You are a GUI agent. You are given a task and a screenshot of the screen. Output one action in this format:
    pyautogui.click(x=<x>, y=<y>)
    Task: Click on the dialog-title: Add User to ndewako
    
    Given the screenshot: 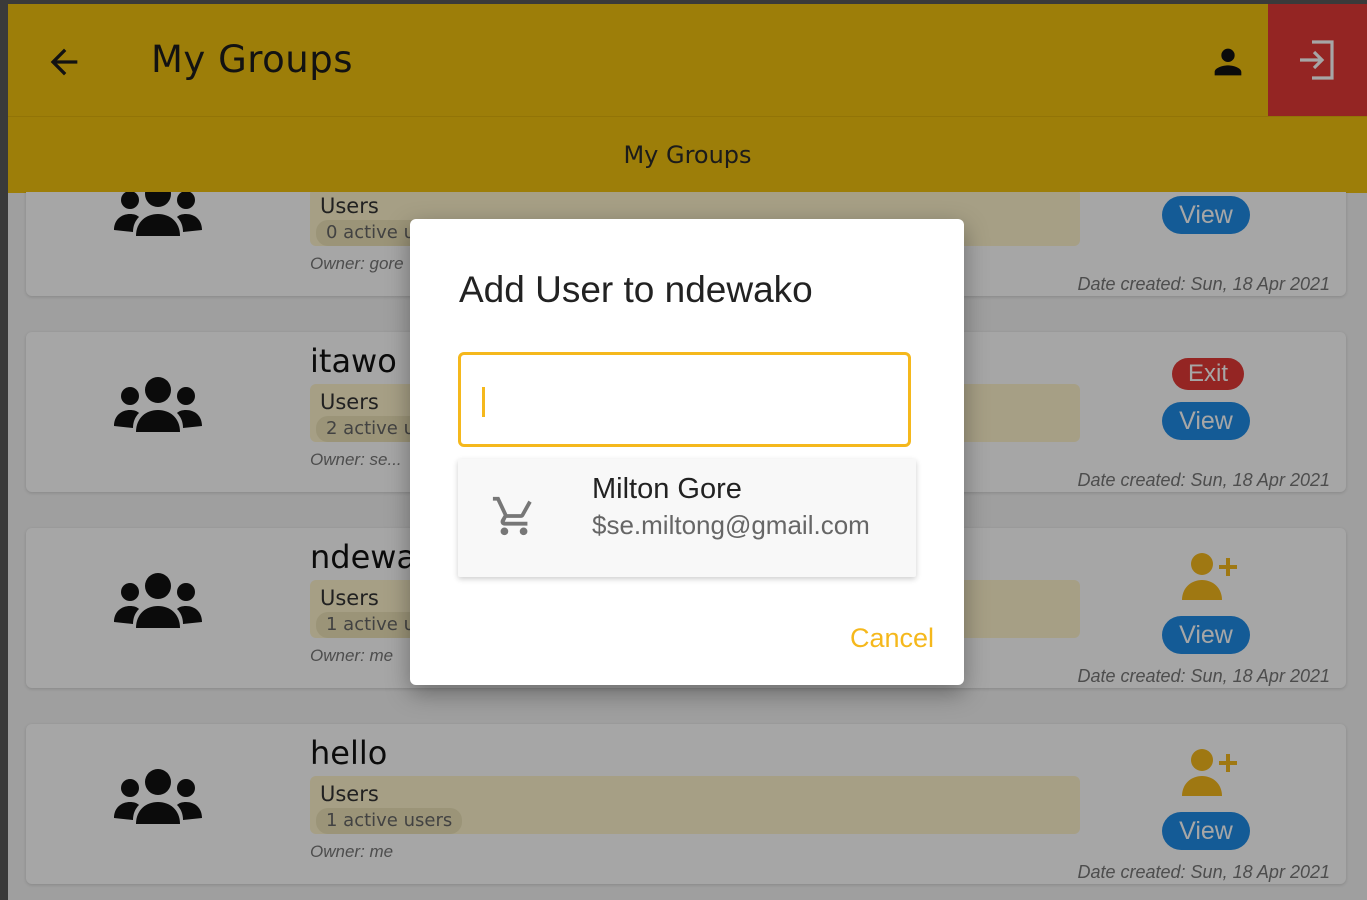 What is the action you would take?
    pyautogui.click(x=636, y=289)
    